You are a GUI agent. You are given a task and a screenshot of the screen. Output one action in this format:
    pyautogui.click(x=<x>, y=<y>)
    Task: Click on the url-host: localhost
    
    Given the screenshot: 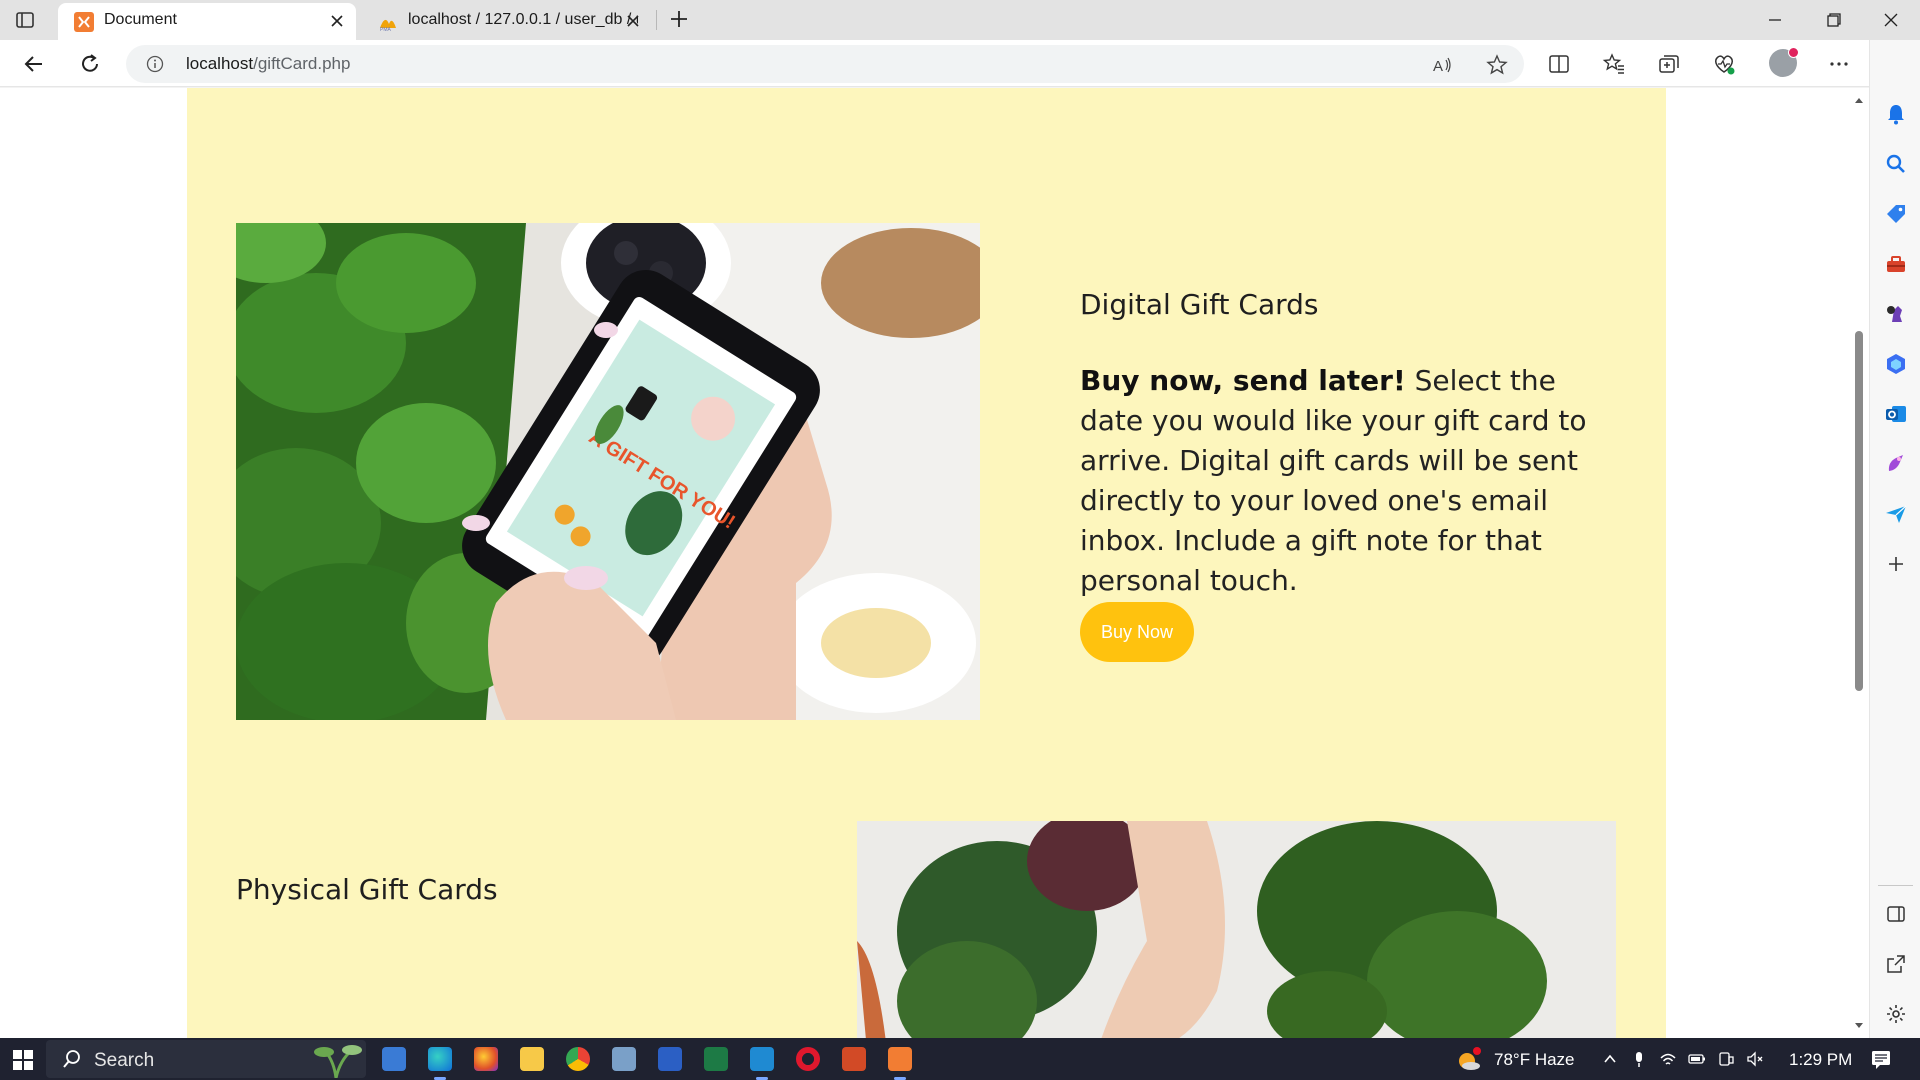 What is the action you would take?
    pyautogui.click(x=220, y=63)
    